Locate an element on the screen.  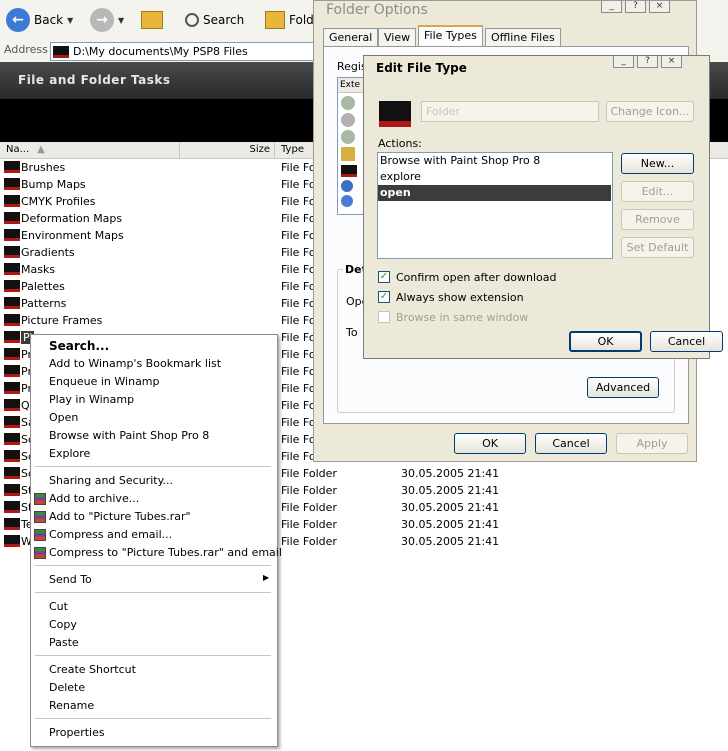
file-name: Patterns is located at coordinates (44, 303).